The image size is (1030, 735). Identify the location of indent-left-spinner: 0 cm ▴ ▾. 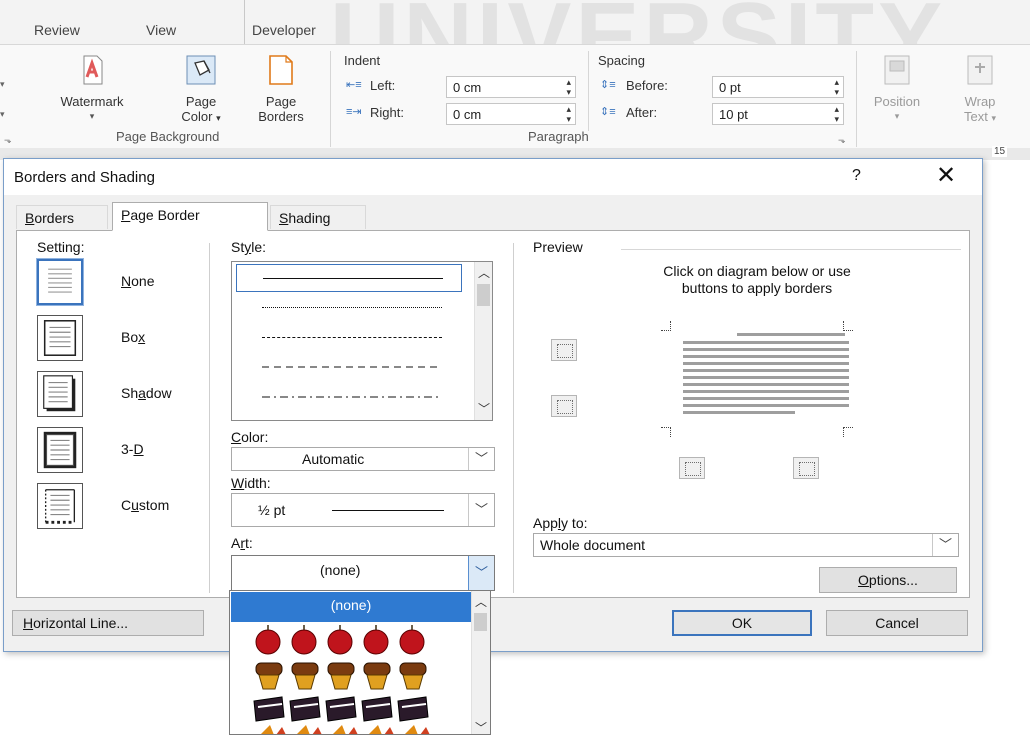
(511, 87).